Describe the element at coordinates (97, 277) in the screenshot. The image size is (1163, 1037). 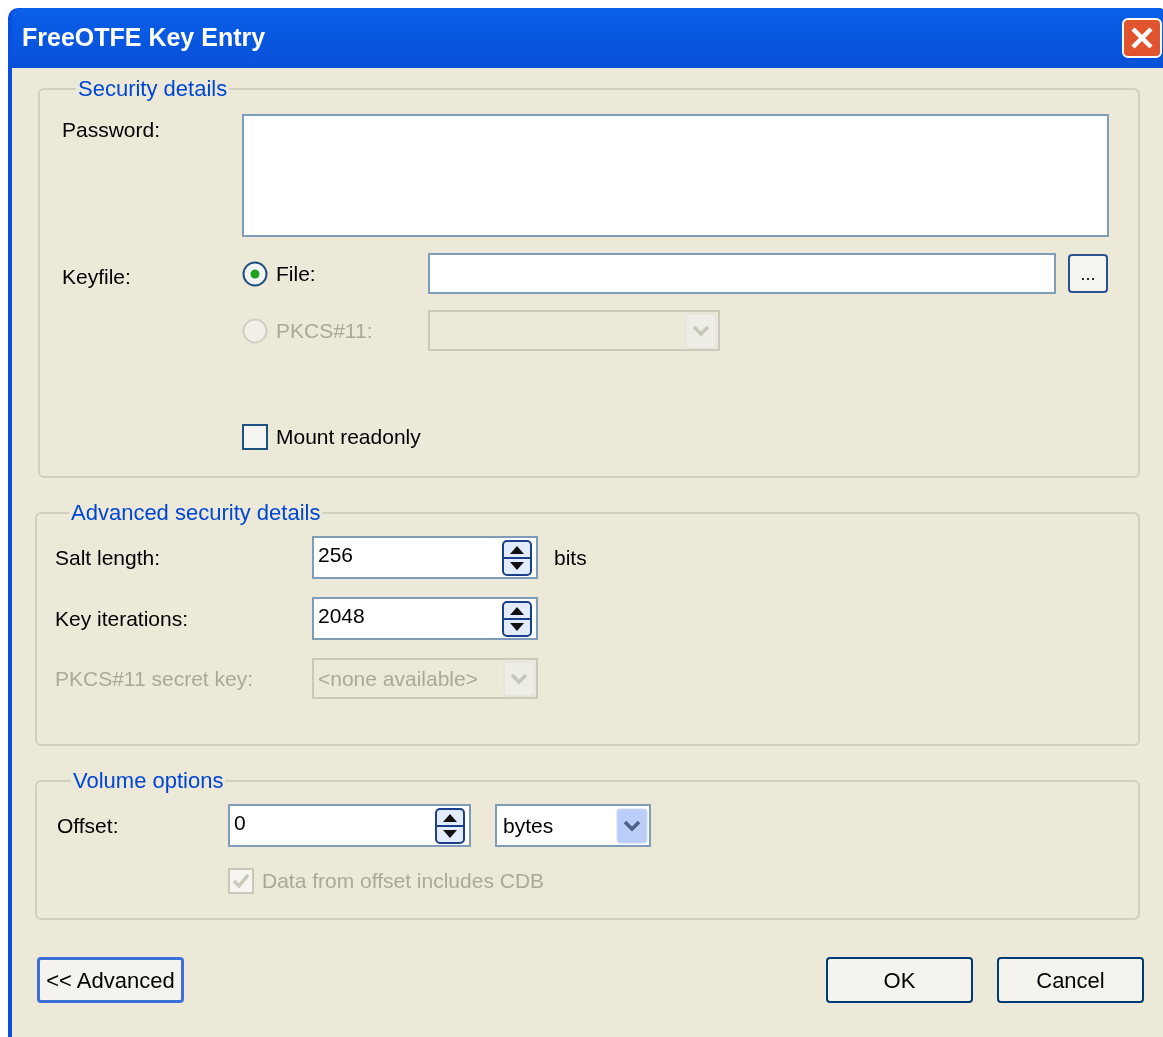
I see `keyfile-label: Keyfile:` at that location.